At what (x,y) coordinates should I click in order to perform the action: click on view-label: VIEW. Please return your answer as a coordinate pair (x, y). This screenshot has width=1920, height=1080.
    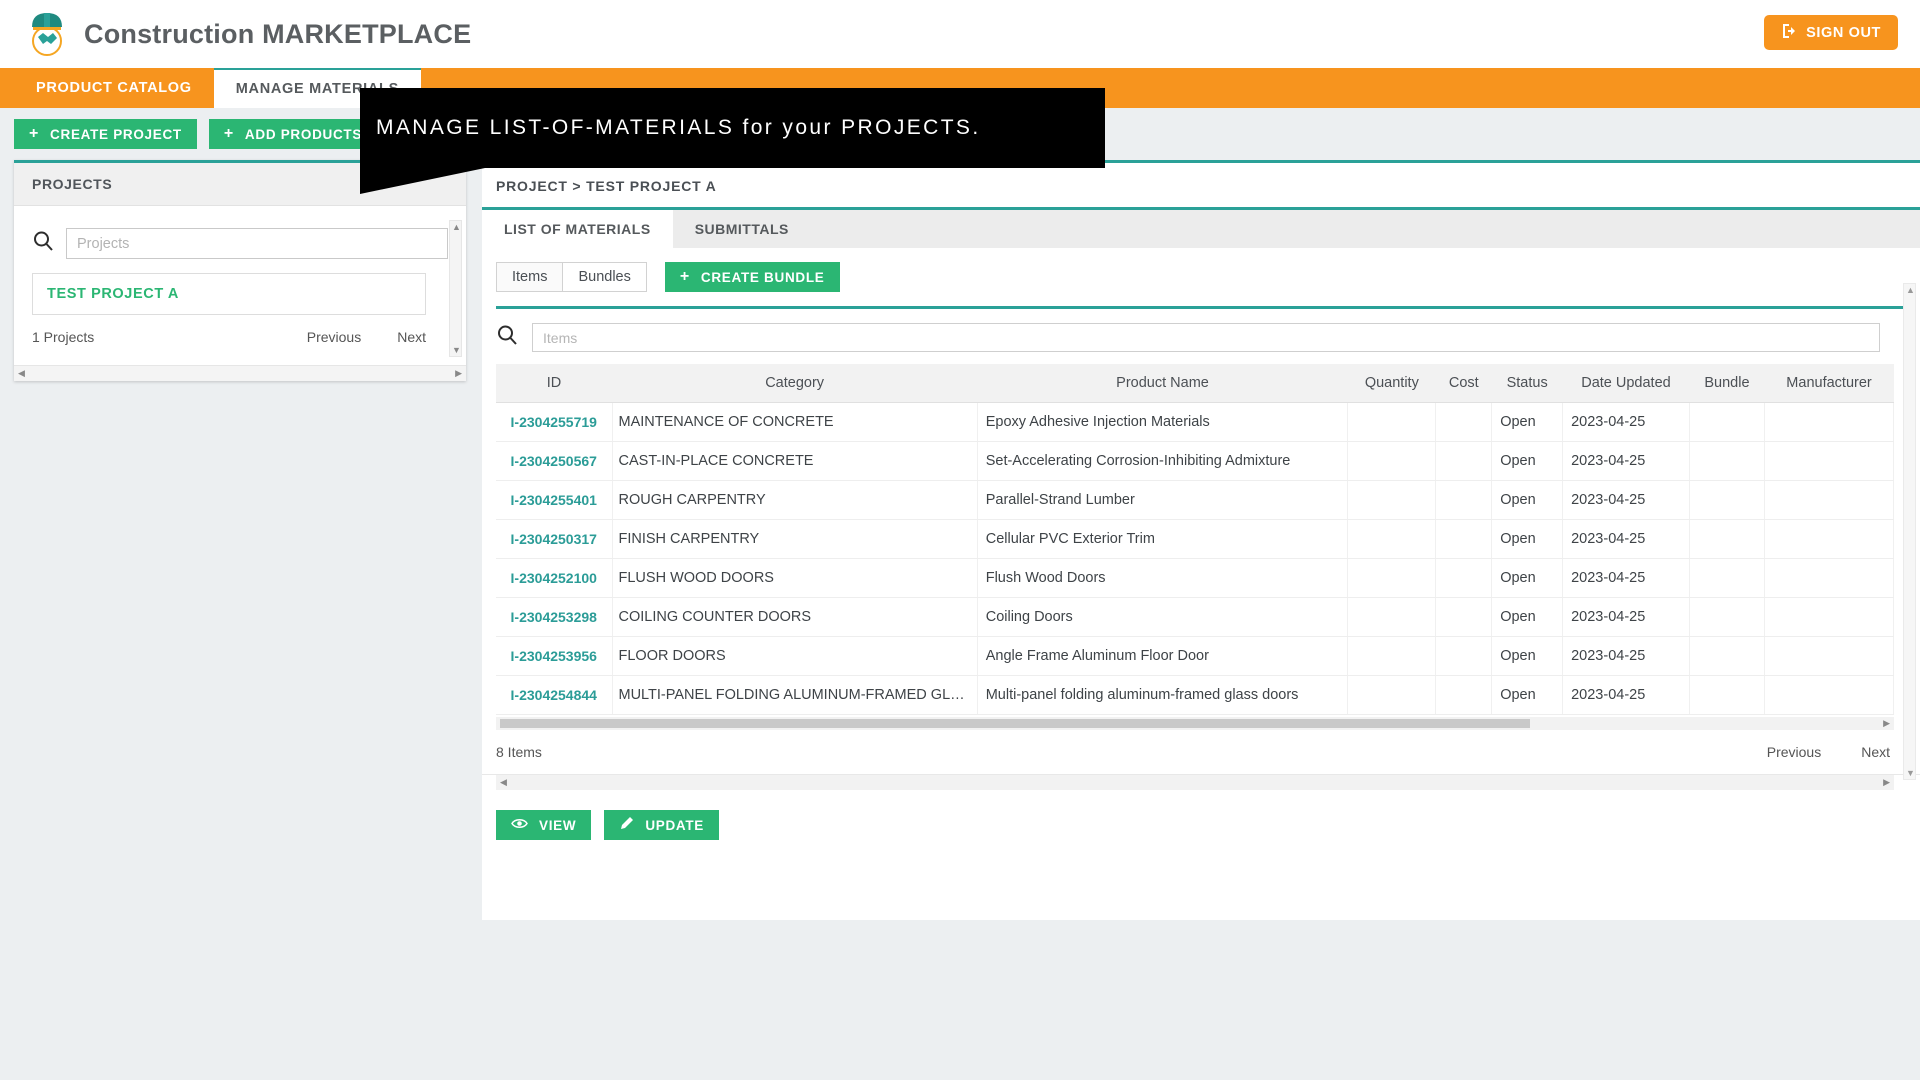
    Looking at the image, I should click on (558, 825).